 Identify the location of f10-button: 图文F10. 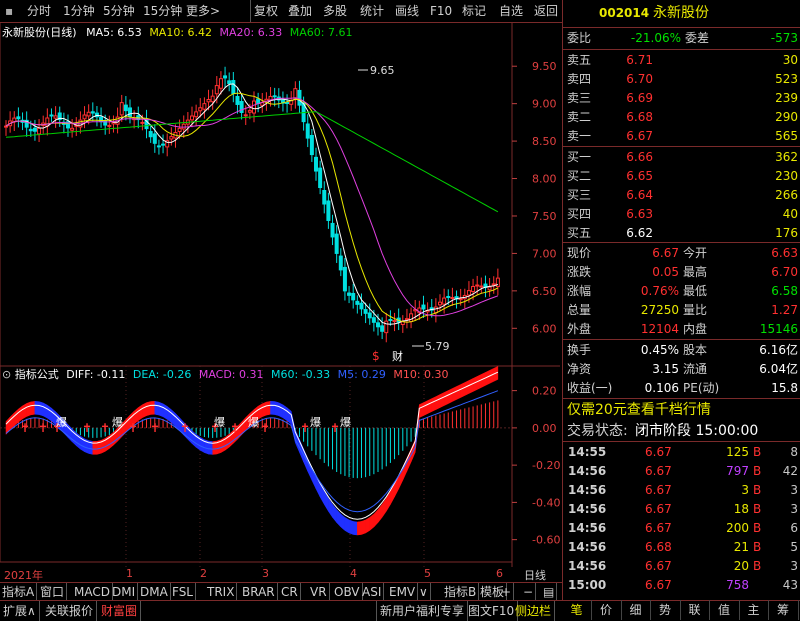
(492, 611).